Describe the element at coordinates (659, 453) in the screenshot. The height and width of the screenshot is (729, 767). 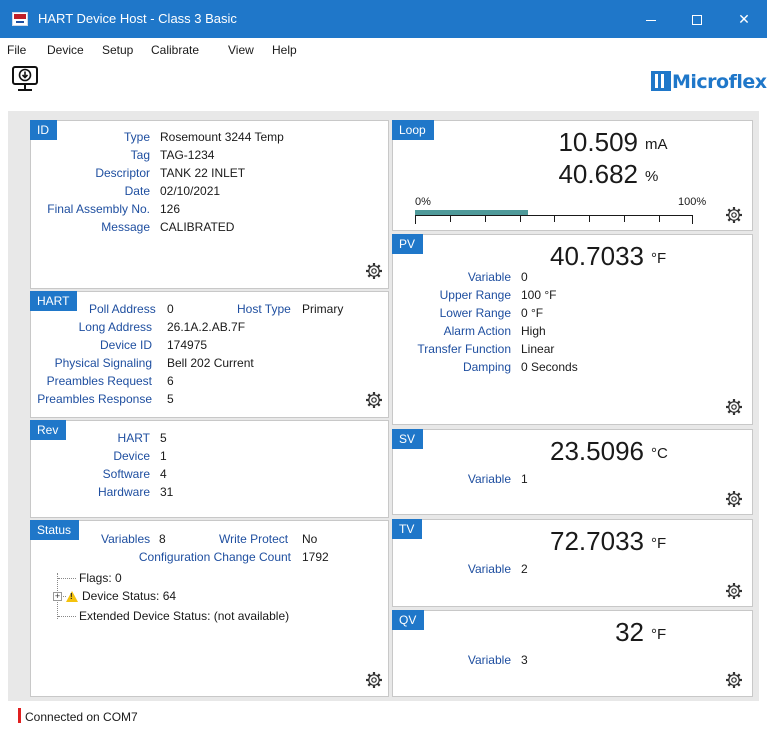
I see `sv-unit: °C` at that location.